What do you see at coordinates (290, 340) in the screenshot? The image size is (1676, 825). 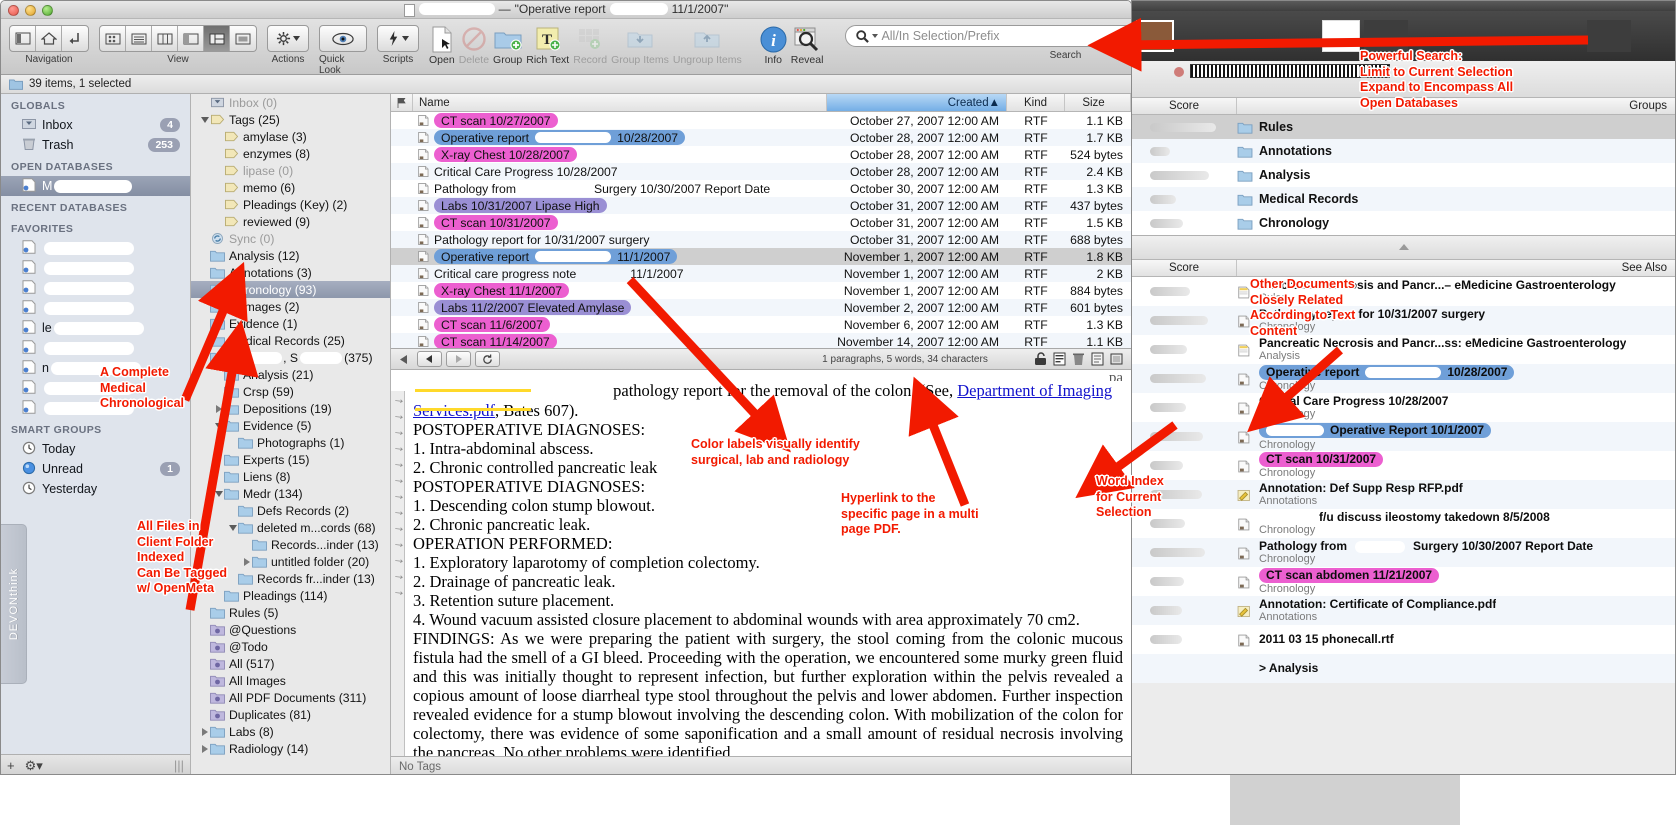 I see `tree-item-medical-records-25-: Medical Records (25)` at bounding box center [290, 340].